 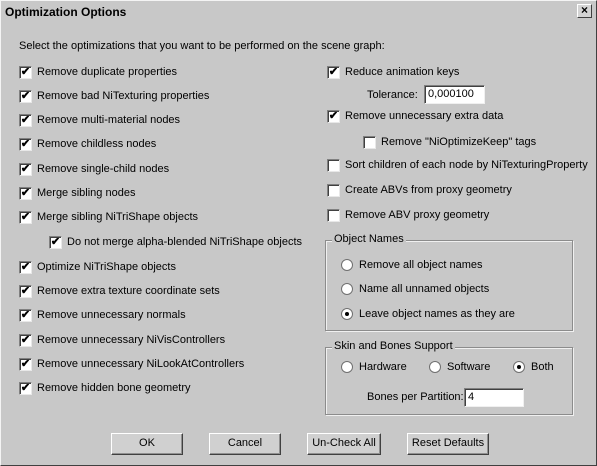 What do you see at coordinates (584, 11) in the screenshot?
I see `close-button: ×` at bounding box center [584, 11].